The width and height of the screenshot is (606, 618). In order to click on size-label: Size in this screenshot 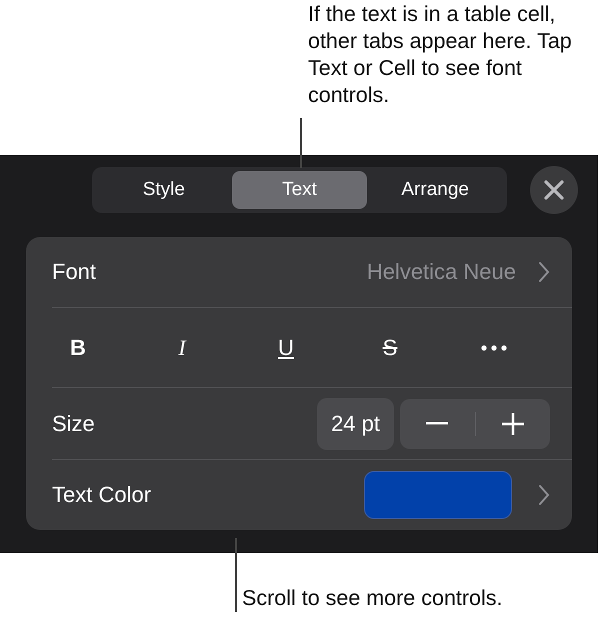, I will do `click(74, 423)`.